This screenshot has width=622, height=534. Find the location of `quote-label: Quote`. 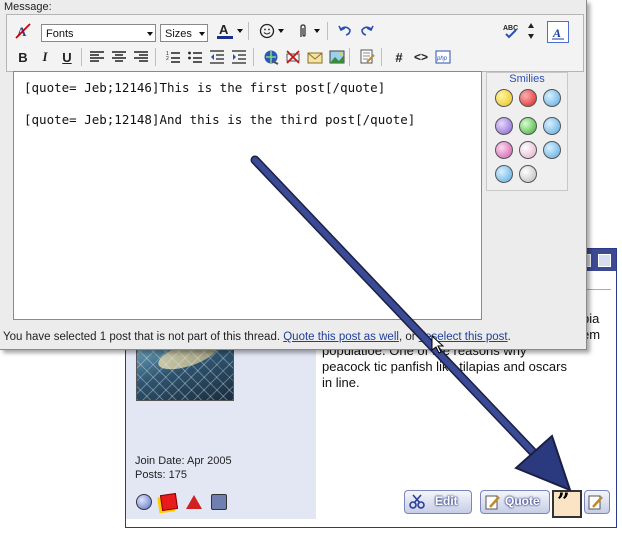

quote-label: Quote is located at coordinates (522, 501).